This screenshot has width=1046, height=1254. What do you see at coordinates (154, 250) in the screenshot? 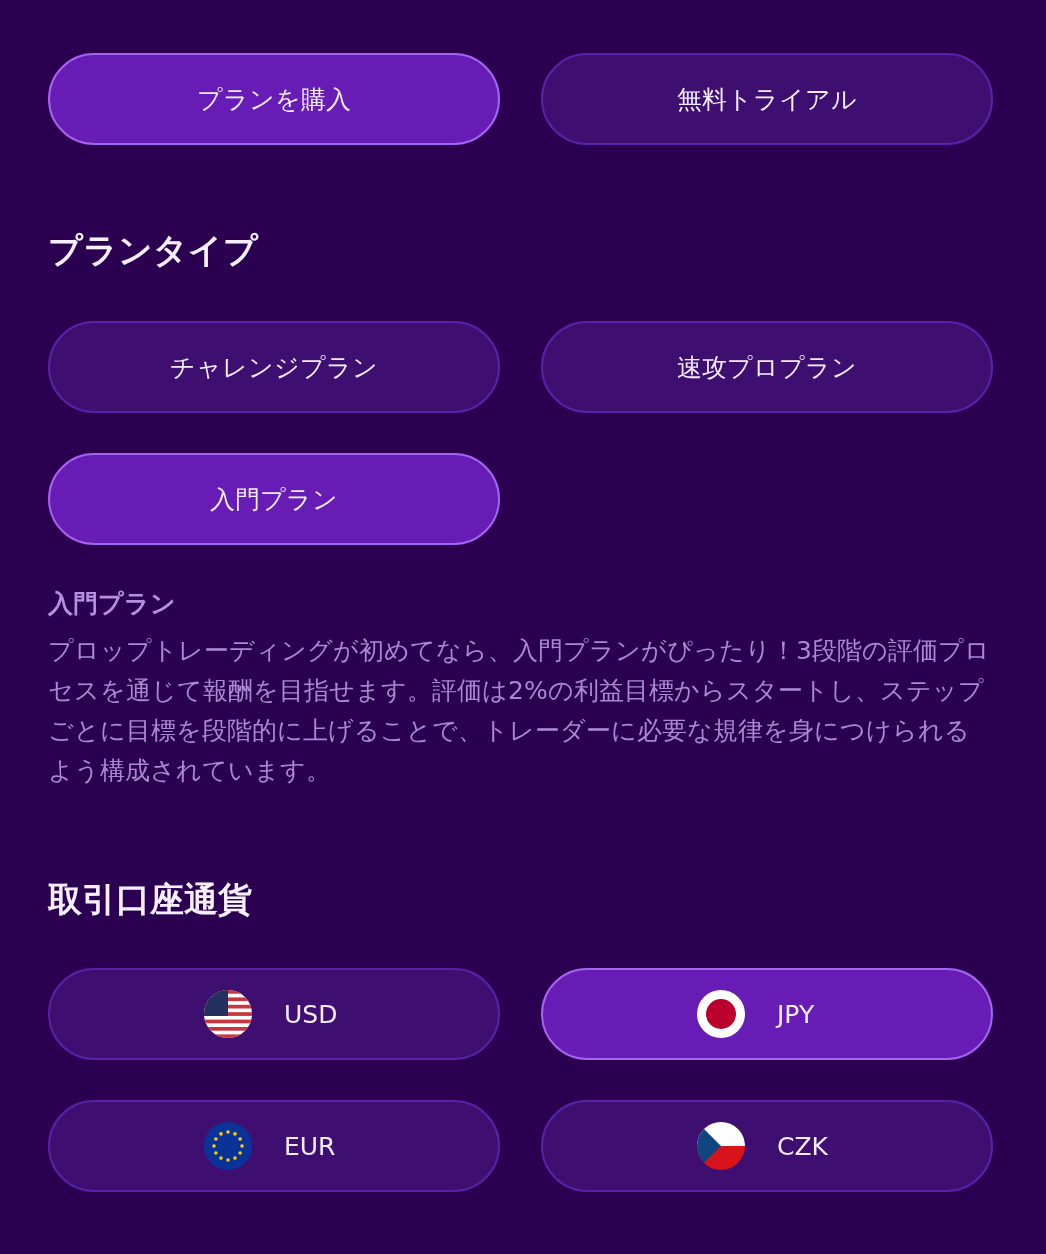
I see `section-heading: プランタイプ` at bounding box center [154, 250].